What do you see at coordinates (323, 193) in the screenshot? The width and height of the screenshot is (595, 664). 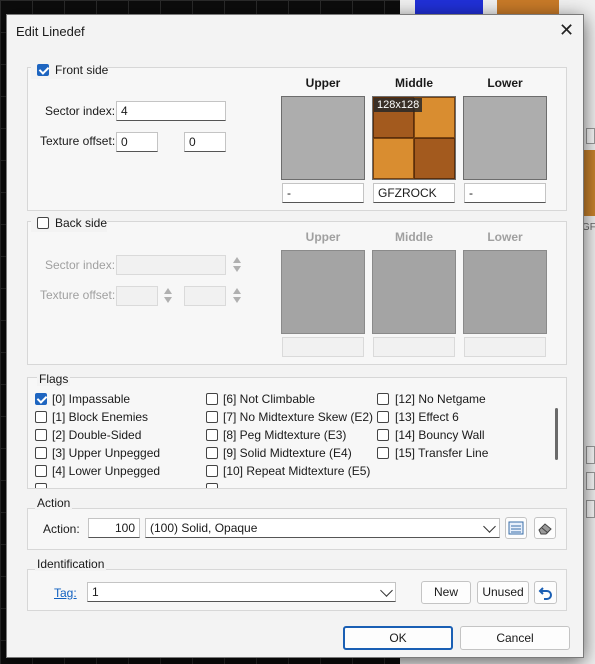 I see `front-upper-texture-name: -` at bounding box center [323, 193].